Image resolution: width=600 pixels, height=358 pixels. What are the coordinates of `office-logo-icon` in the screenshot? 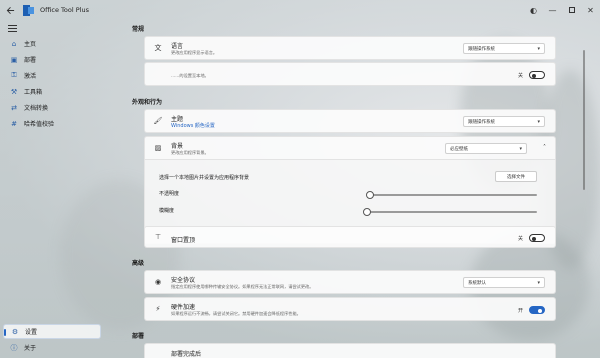 It's located at (28, 10).